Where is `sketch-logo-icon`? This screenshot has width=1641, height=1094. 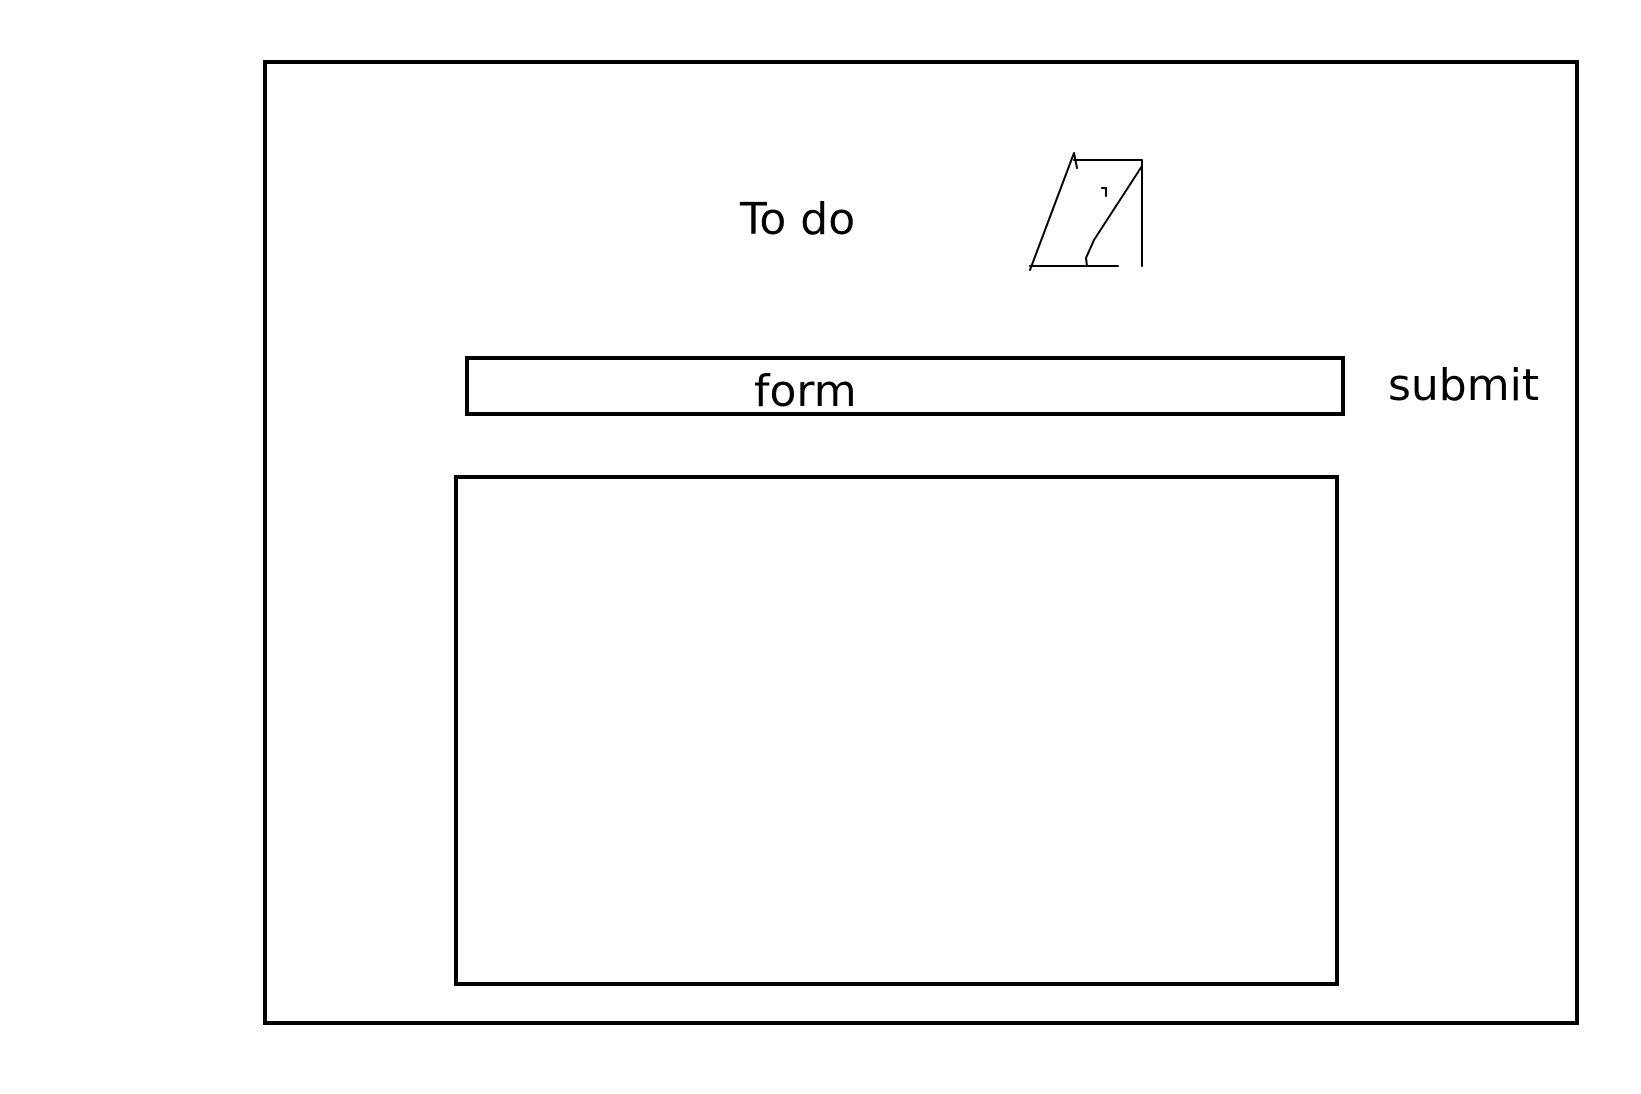
sketch-logo-icon is located at coordinates (1086, 211).